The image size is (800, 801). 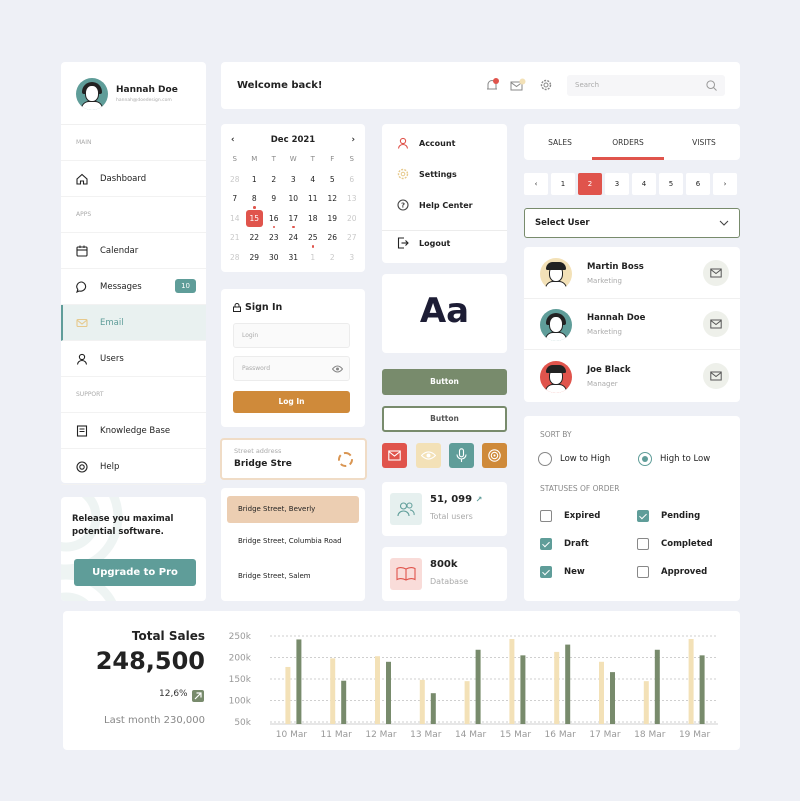 I want to click on page-next: ›, so click(x=725, y=184).